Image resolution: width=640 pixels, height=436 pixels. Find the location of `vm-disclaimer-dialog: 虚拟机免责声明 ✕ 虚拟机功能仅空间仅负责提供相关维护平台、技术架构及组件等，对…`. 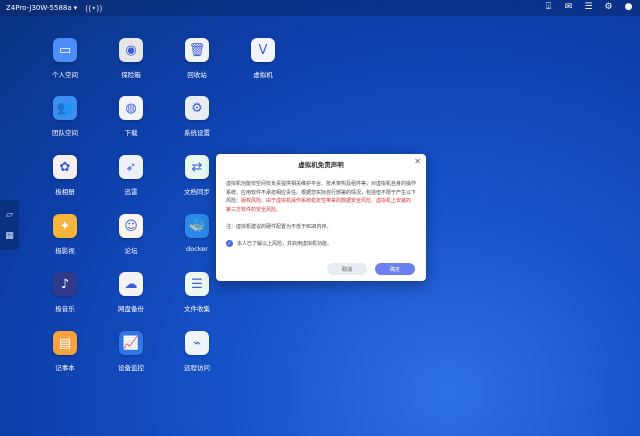

vm-disclaimer-dialog: 虚拟机免责声明 ✕ 虚拟机功能仅空间仅负责提供相关维护平台、技术架构及组件等，对… is located at coordinates (321, 217).